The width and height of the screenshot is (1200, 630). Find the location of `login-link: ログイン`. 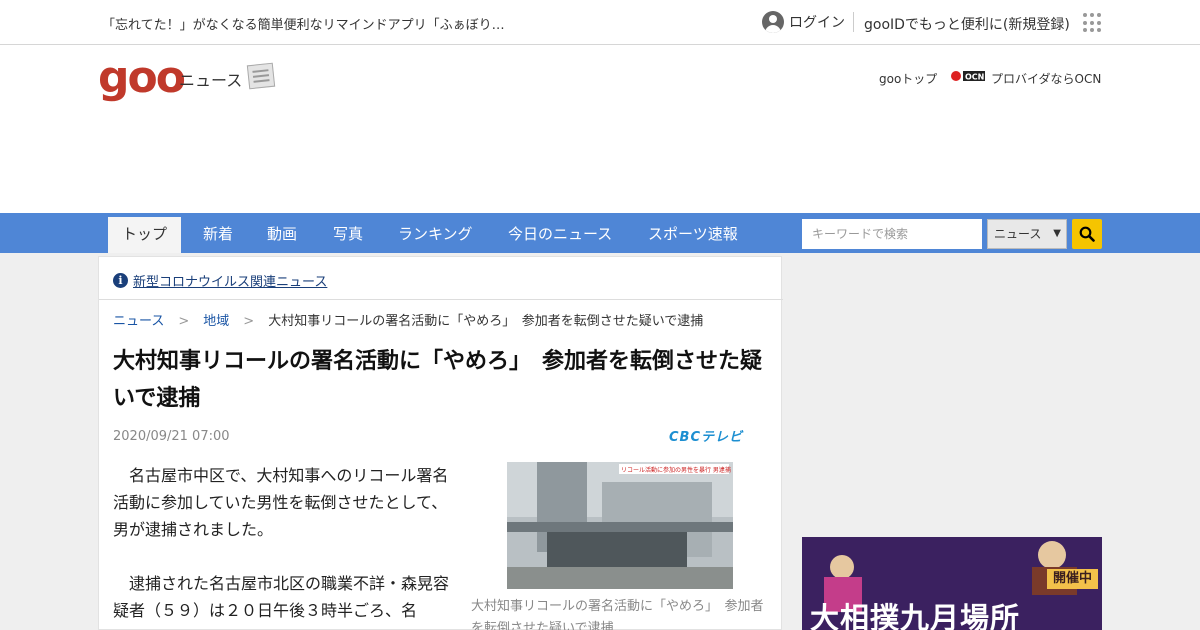

login-link: ログイン is located at coordinates (803, 22).